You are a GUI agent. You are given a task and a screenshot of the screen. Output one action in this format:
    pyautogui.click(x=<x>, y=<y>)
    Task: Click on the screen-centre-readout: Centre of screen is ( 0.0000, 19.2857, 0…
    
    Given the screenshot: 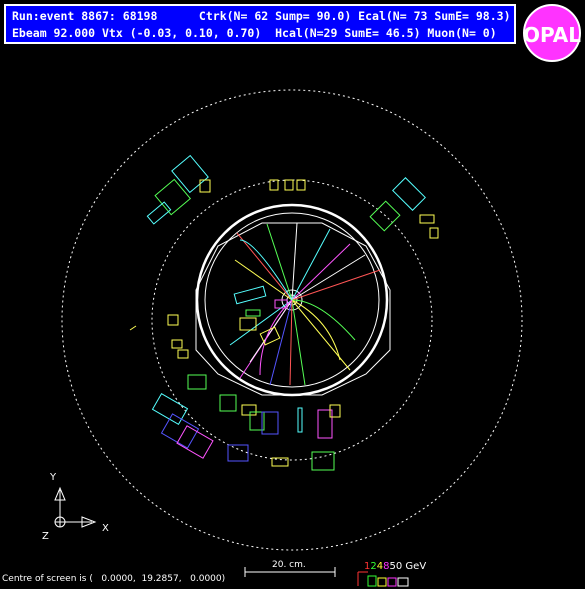 What is the action you would take?
    pyautogui.click(x=114, y=579)
    